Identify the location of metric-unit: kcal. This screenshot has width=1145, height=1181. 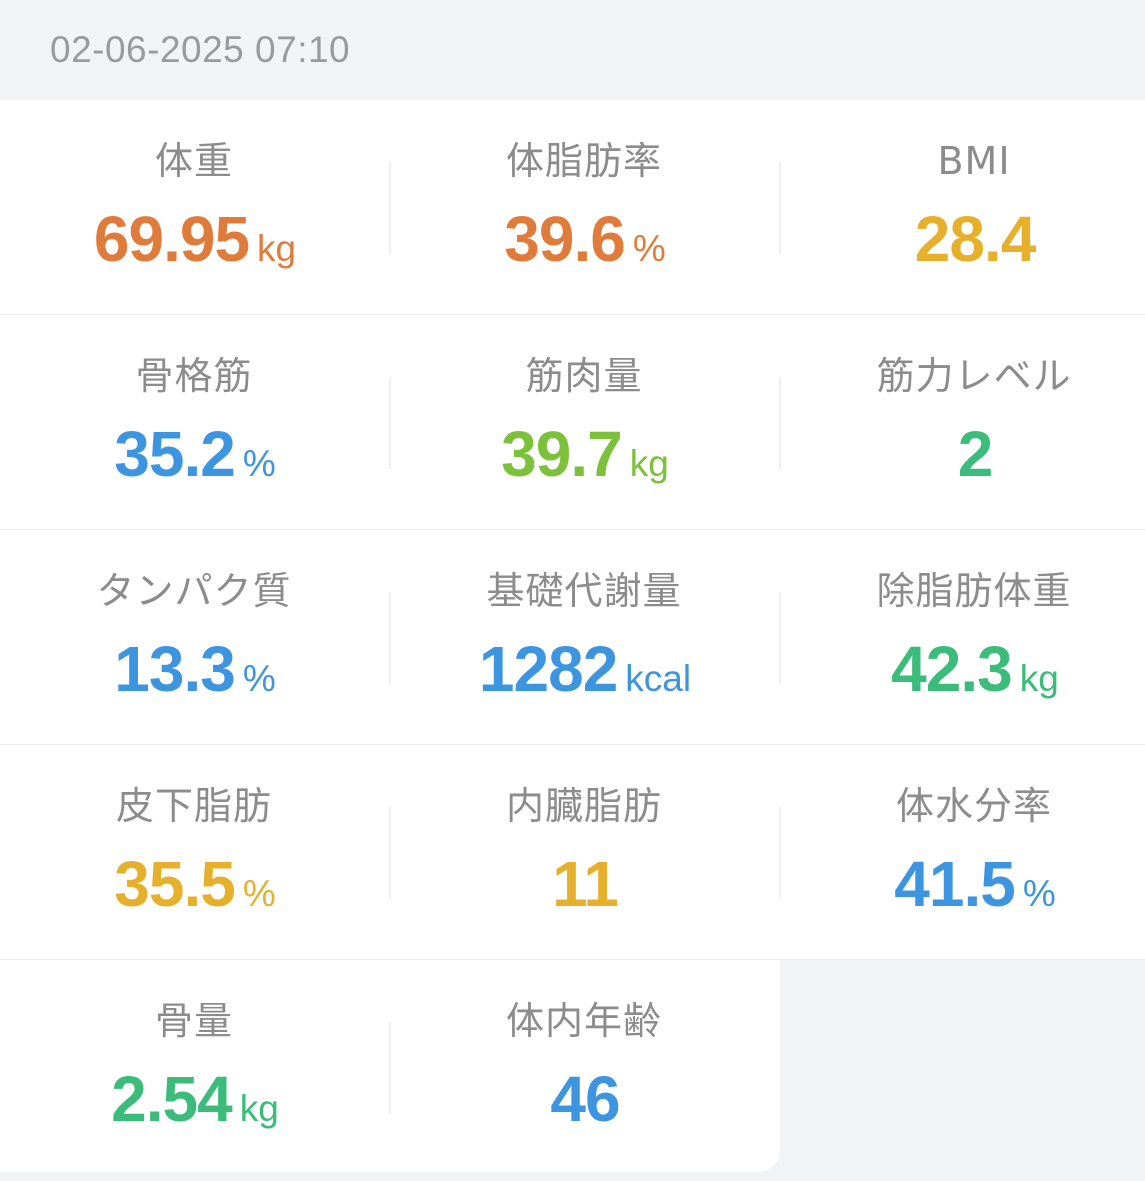
(658, 678).